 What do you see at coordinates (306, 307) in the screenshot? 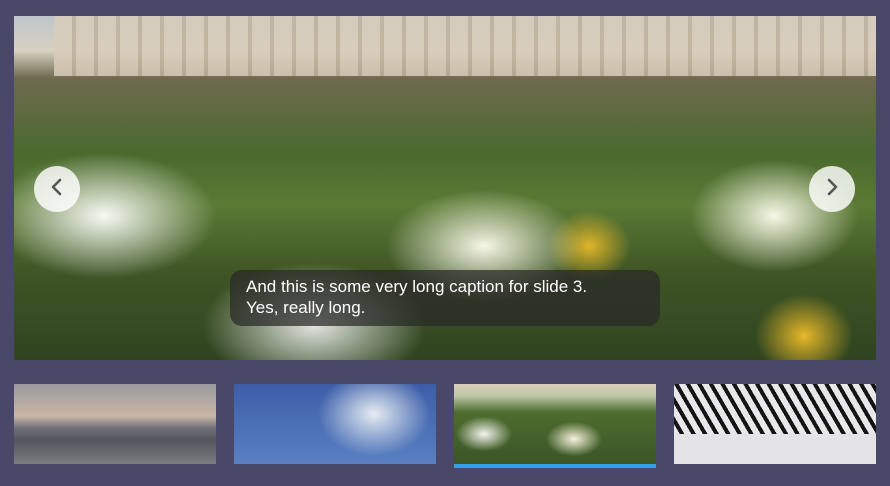
I see `caption-line-2: Yes, really long.` at bounding box center [306, 307].